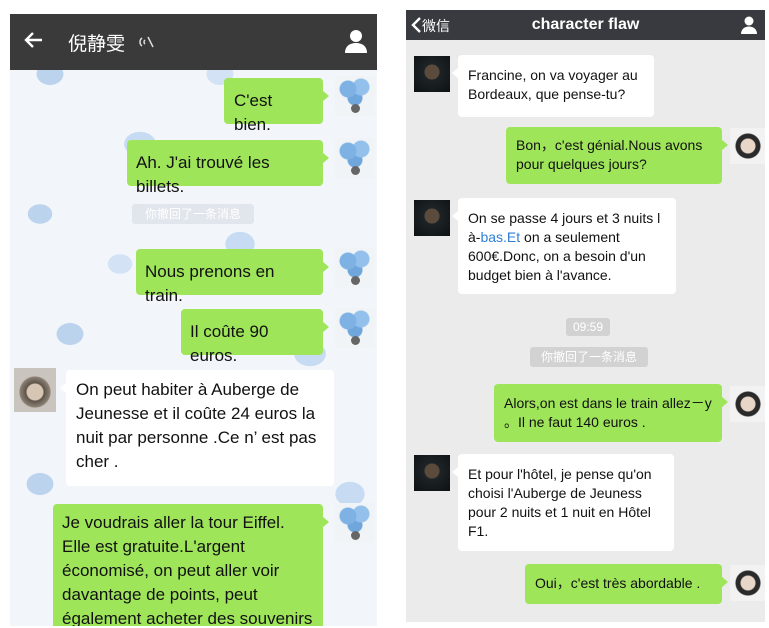 The image size is (769, 628). Describe the element at coordinates (618, 583) in the screenshot. I see `message-text: Oui，c'est très abordable .` at that location.